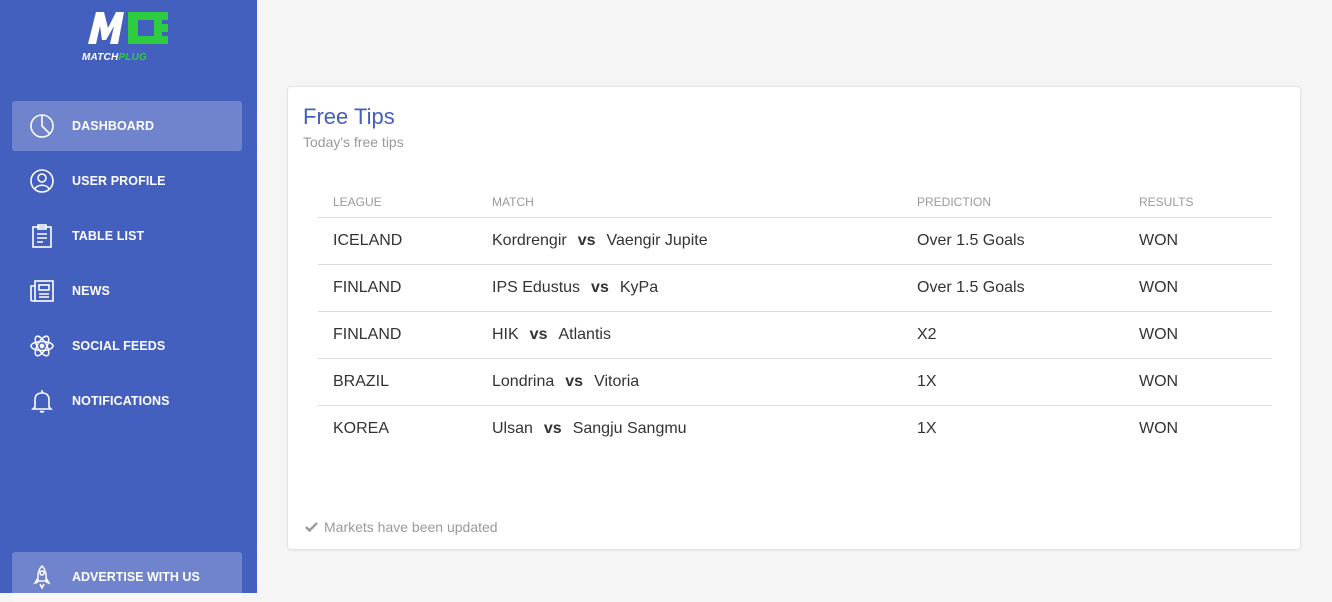 The height and width of the screenshot is (602, 1332). Describe the element at coordinates (1013, 204) in the screenshot. I see `column-header-prediction: PREDICTION` at that location.